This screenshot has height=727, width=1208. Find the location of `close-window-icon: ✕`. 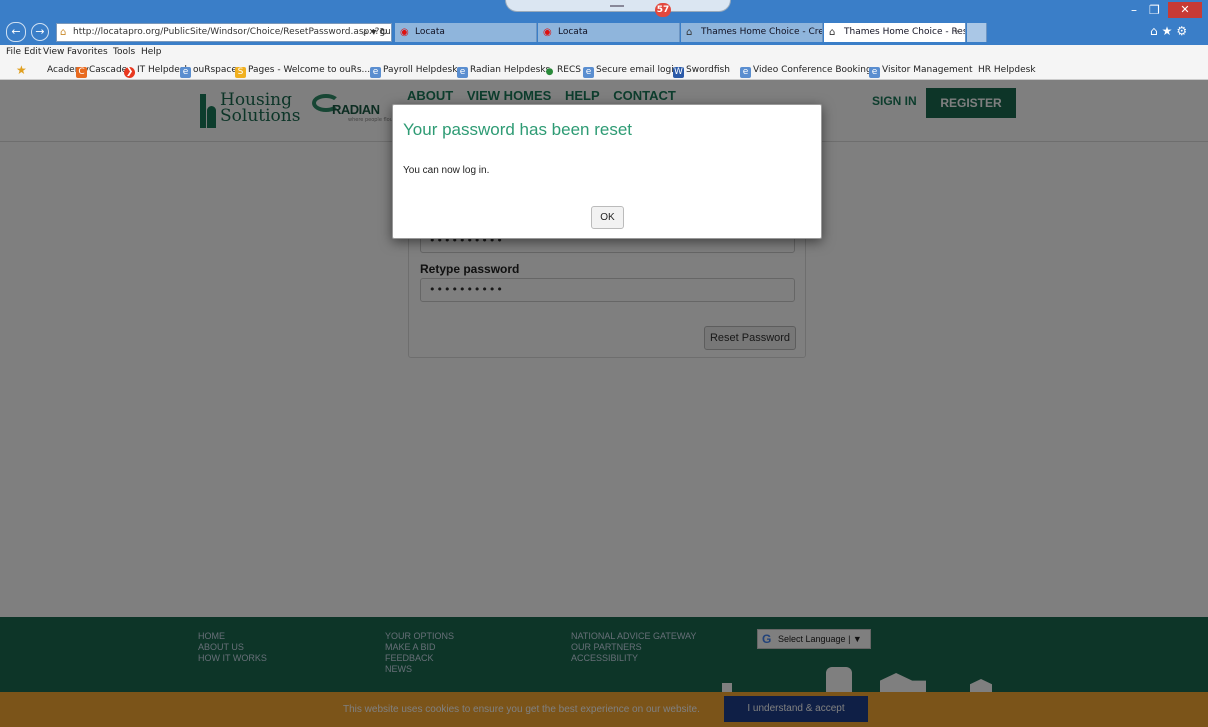

close-window-icon: ✕ is located at coordinates (1185, 10).